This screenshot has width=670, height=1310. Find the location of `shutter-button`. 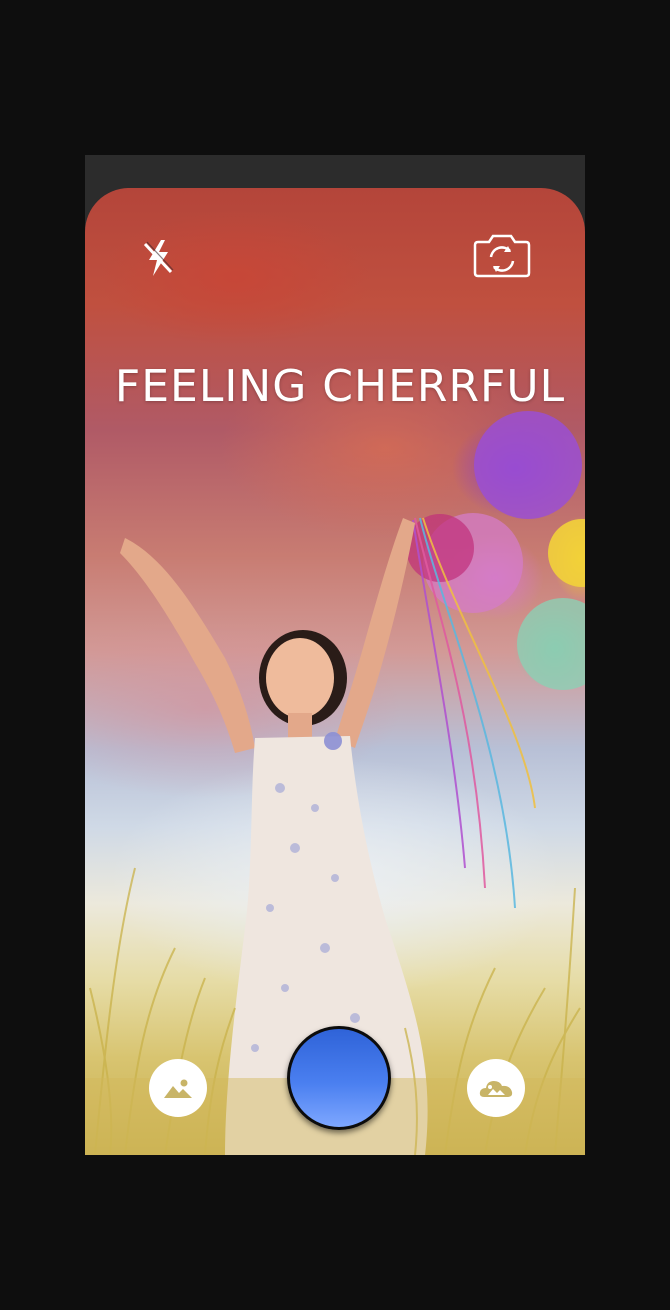

shutter-button is located at coordinates (339, 1078).